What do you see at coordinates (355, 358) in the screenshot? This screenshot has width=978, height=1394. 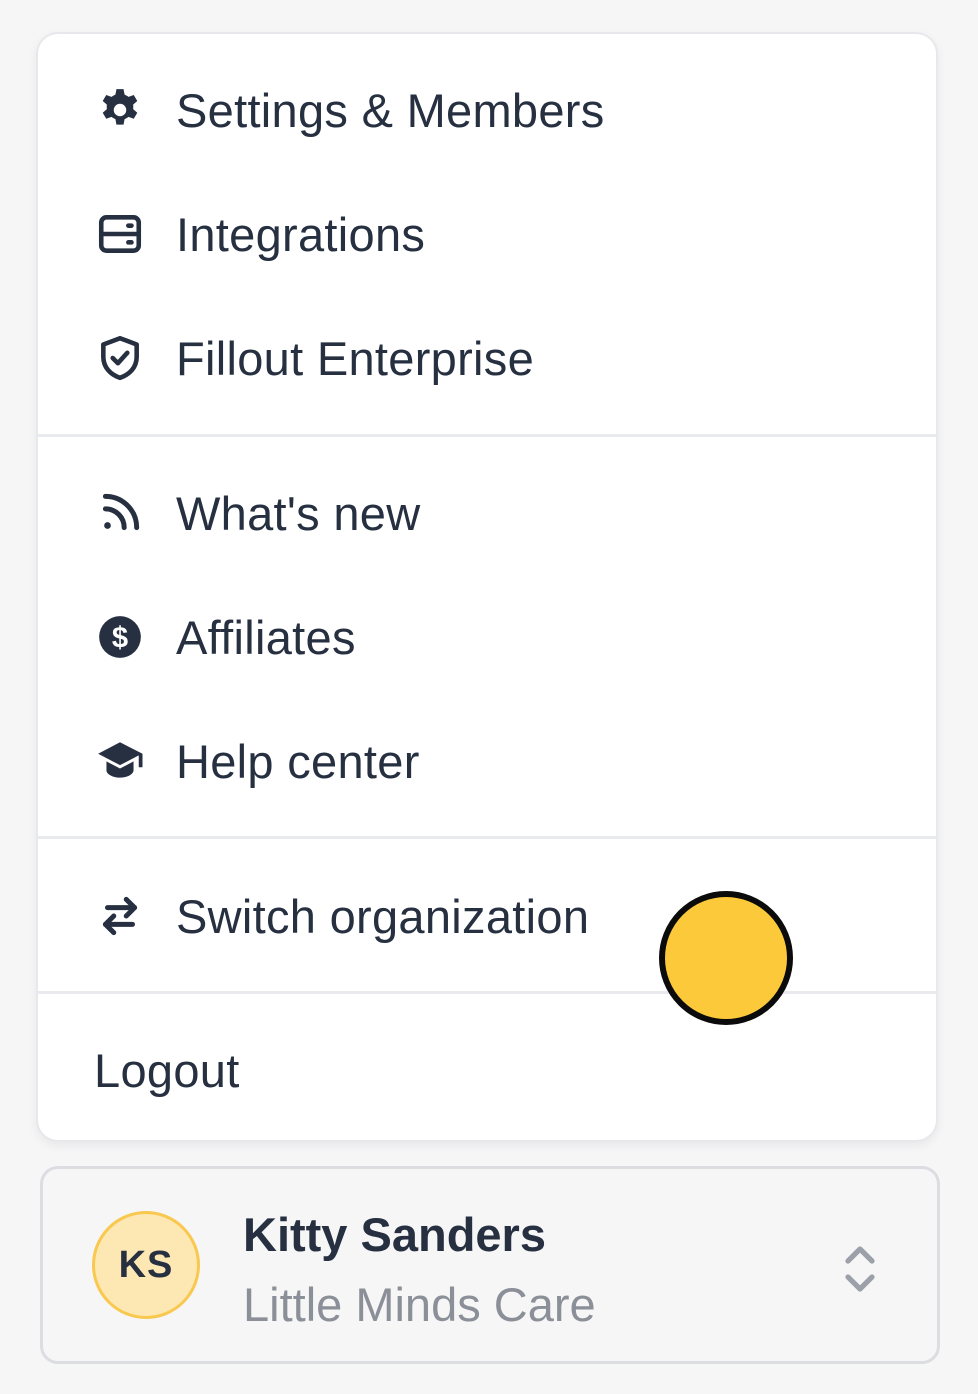 I see `menu-item-label: Fillout Enterprise` at bounding box center [355, 358].